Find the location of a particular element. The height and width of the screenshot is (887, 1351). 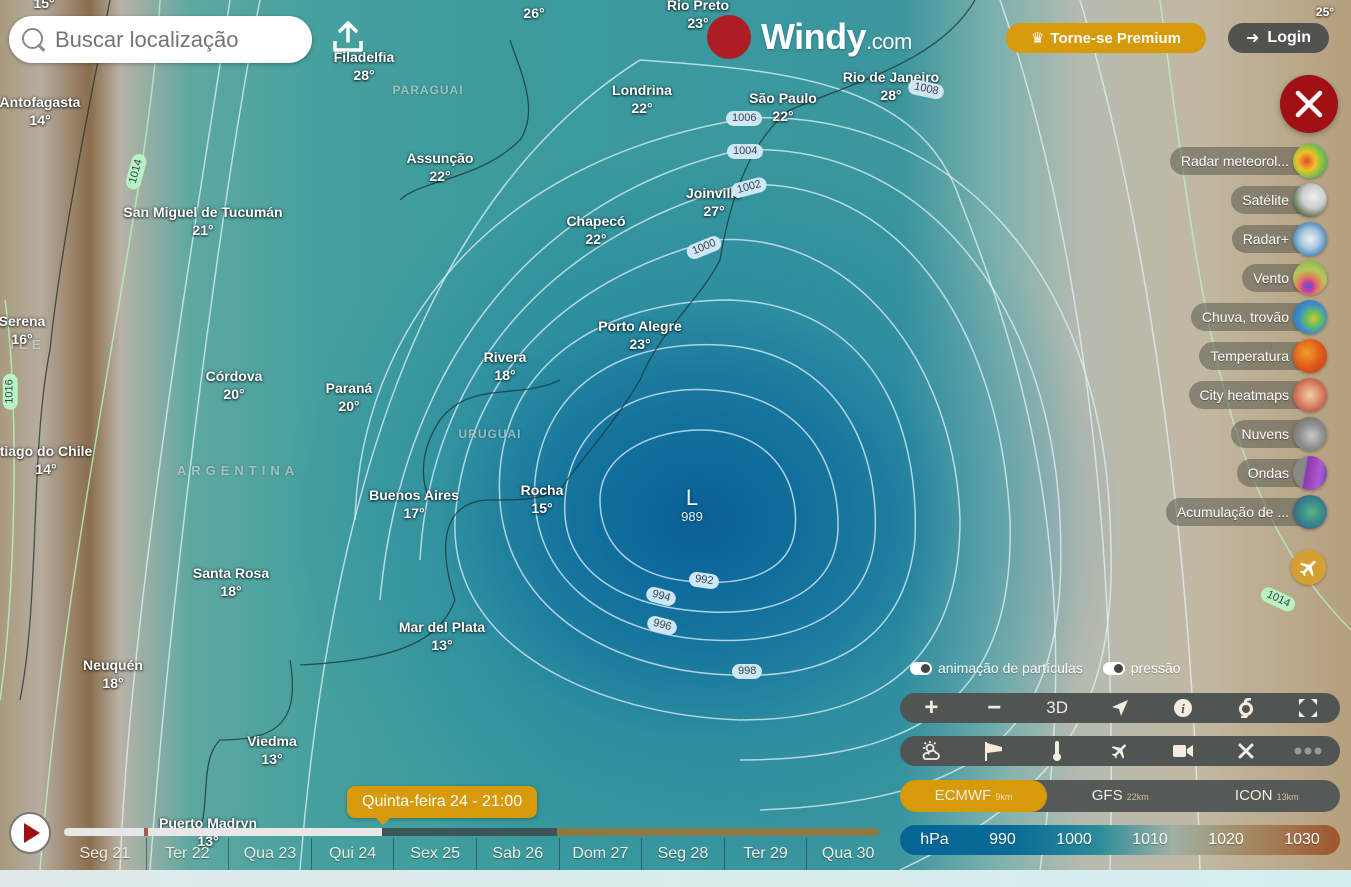

satellite-icon is located at coordinates (1310, 200).